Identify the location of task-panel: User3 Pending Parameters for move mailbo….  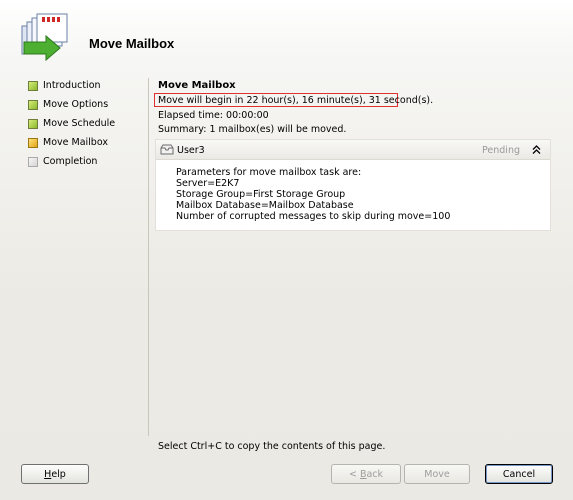
(353, 185).